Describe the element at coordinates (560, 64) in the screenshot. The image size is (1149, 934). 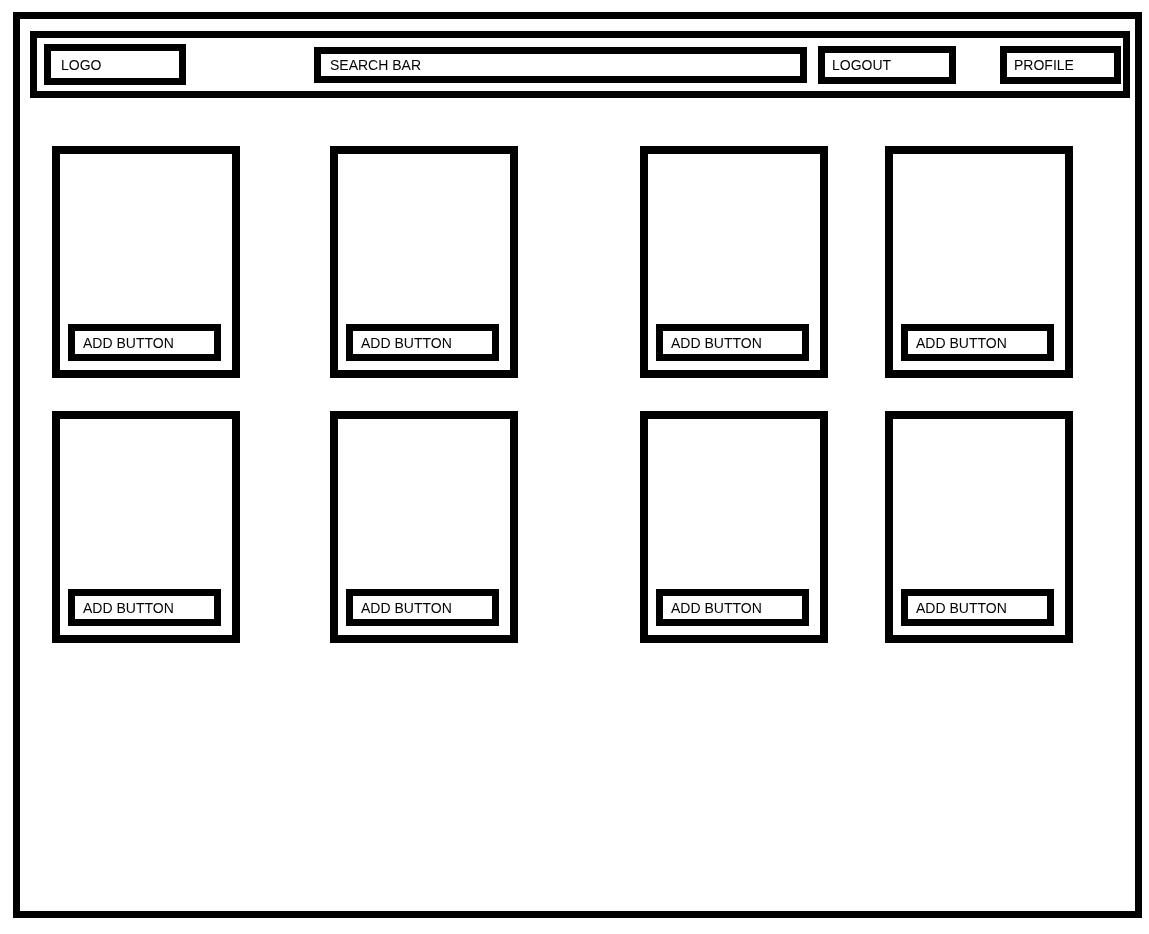
I see `search-bar: SEARCH BAR` at that location.